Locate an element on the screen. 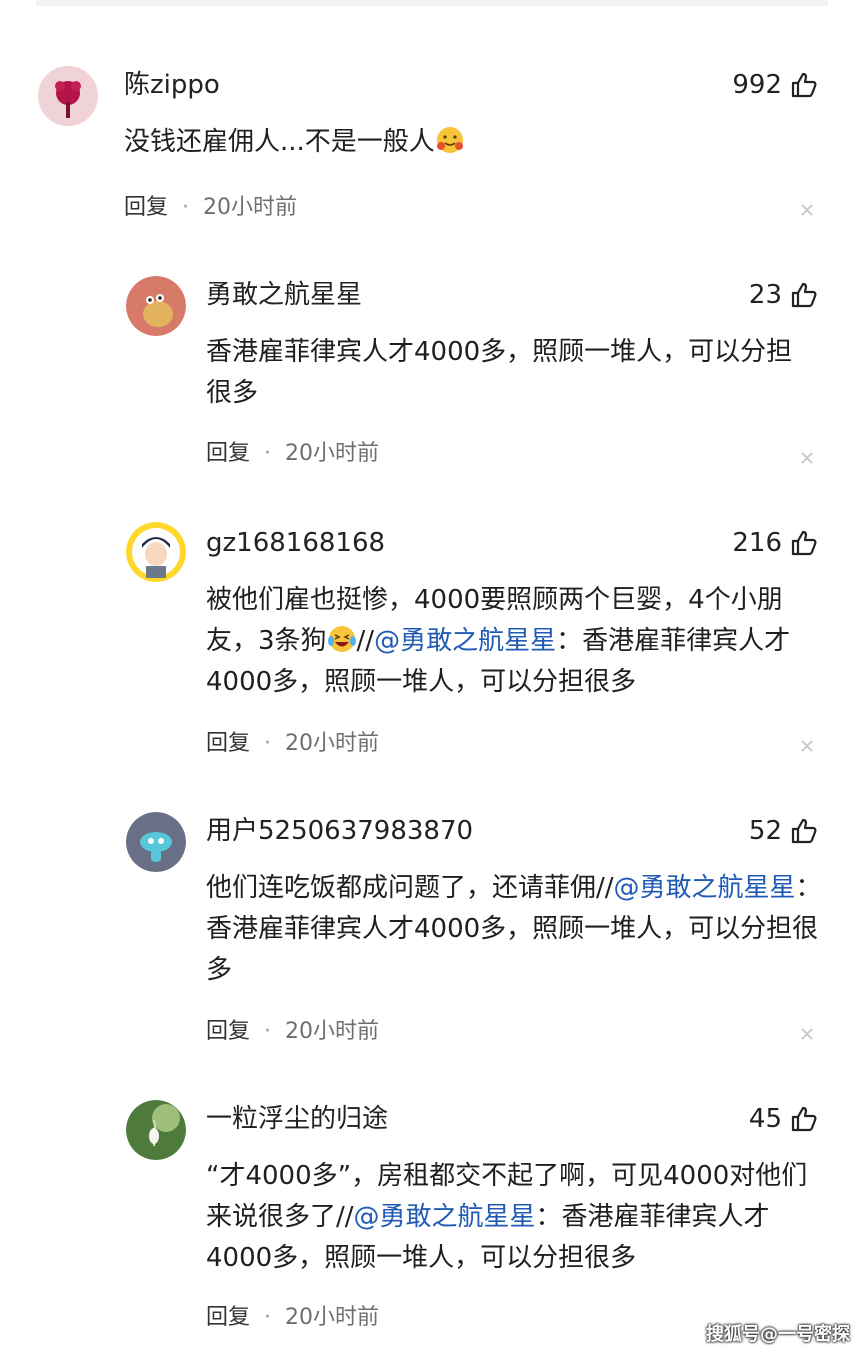 The height and width of the screenshot is (1354, 864). username: 用户5250637983870 is located at coordinates (339, 831).